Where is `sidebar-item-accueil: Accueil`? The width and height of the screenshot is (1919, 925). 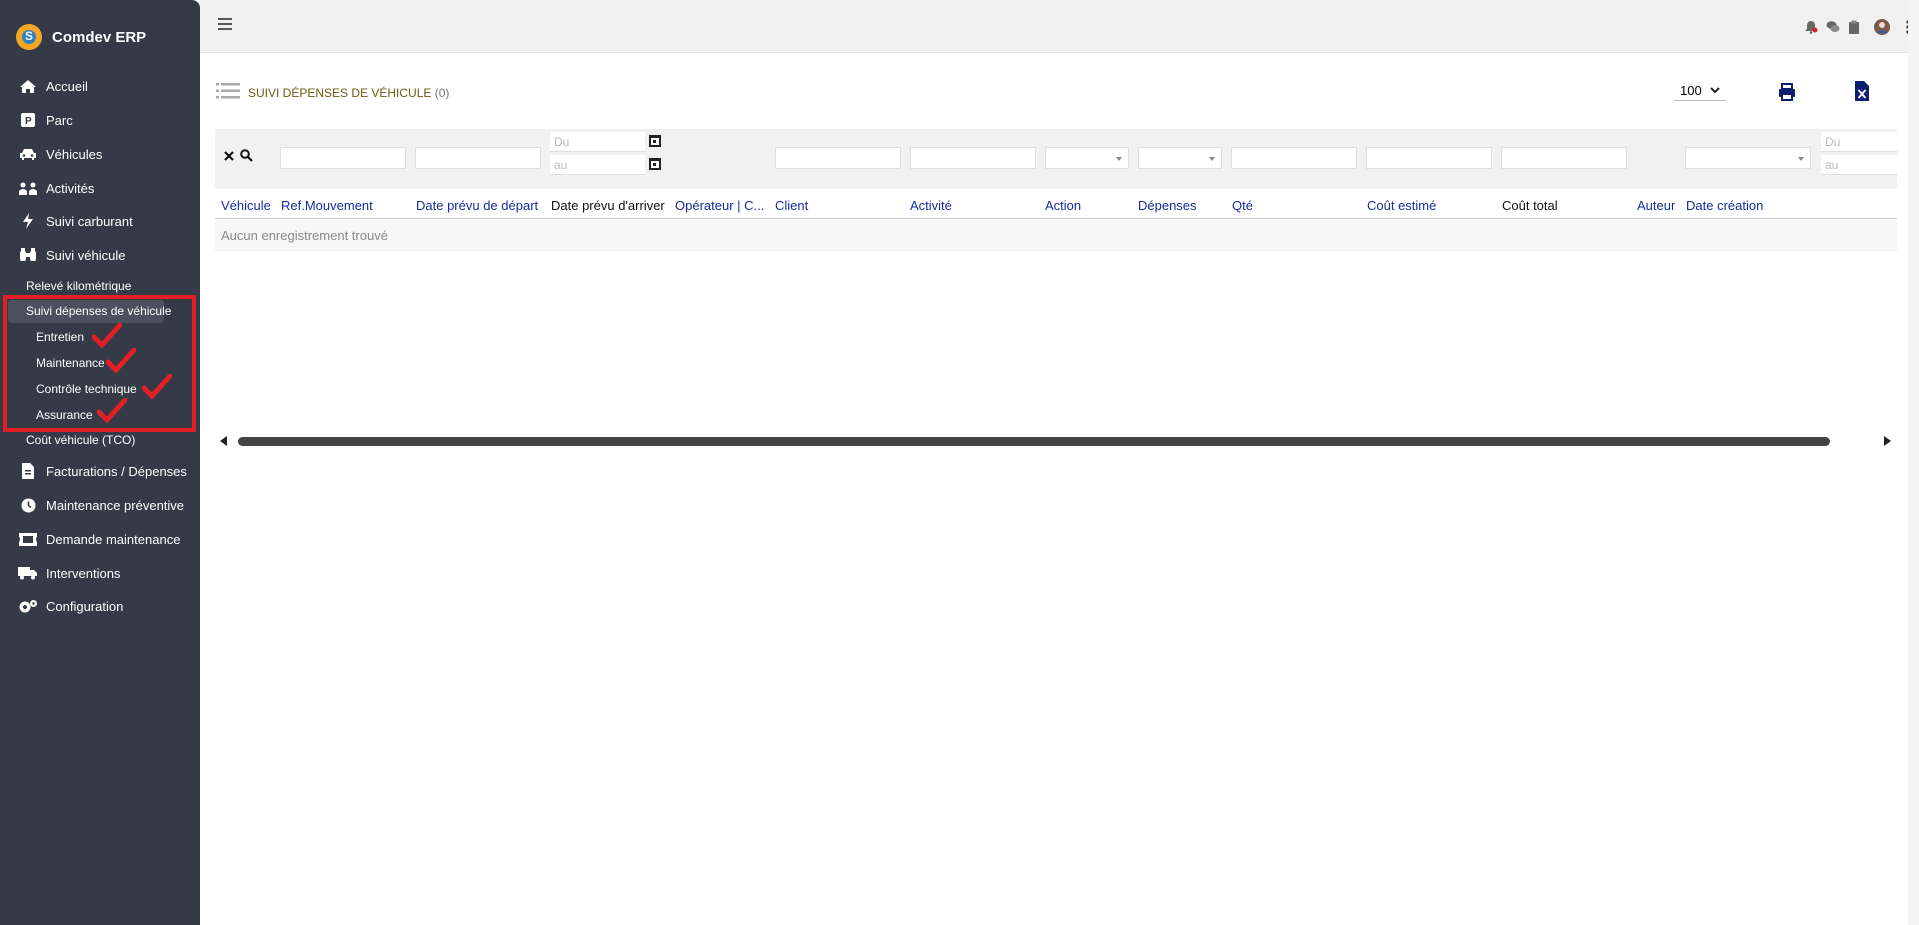 sidebar-item-accueil: Accueil is located at coordinates (53, 86).